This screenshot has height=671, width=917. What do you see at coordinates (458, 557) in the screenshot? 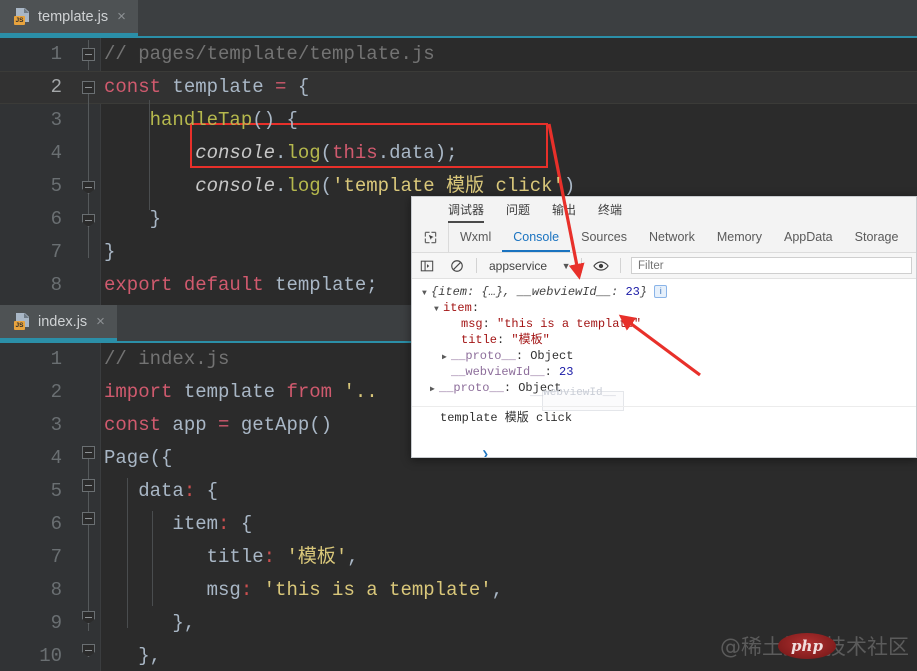
I see `code-line: 7 title: '模板',` at bounding box center [458, 557].